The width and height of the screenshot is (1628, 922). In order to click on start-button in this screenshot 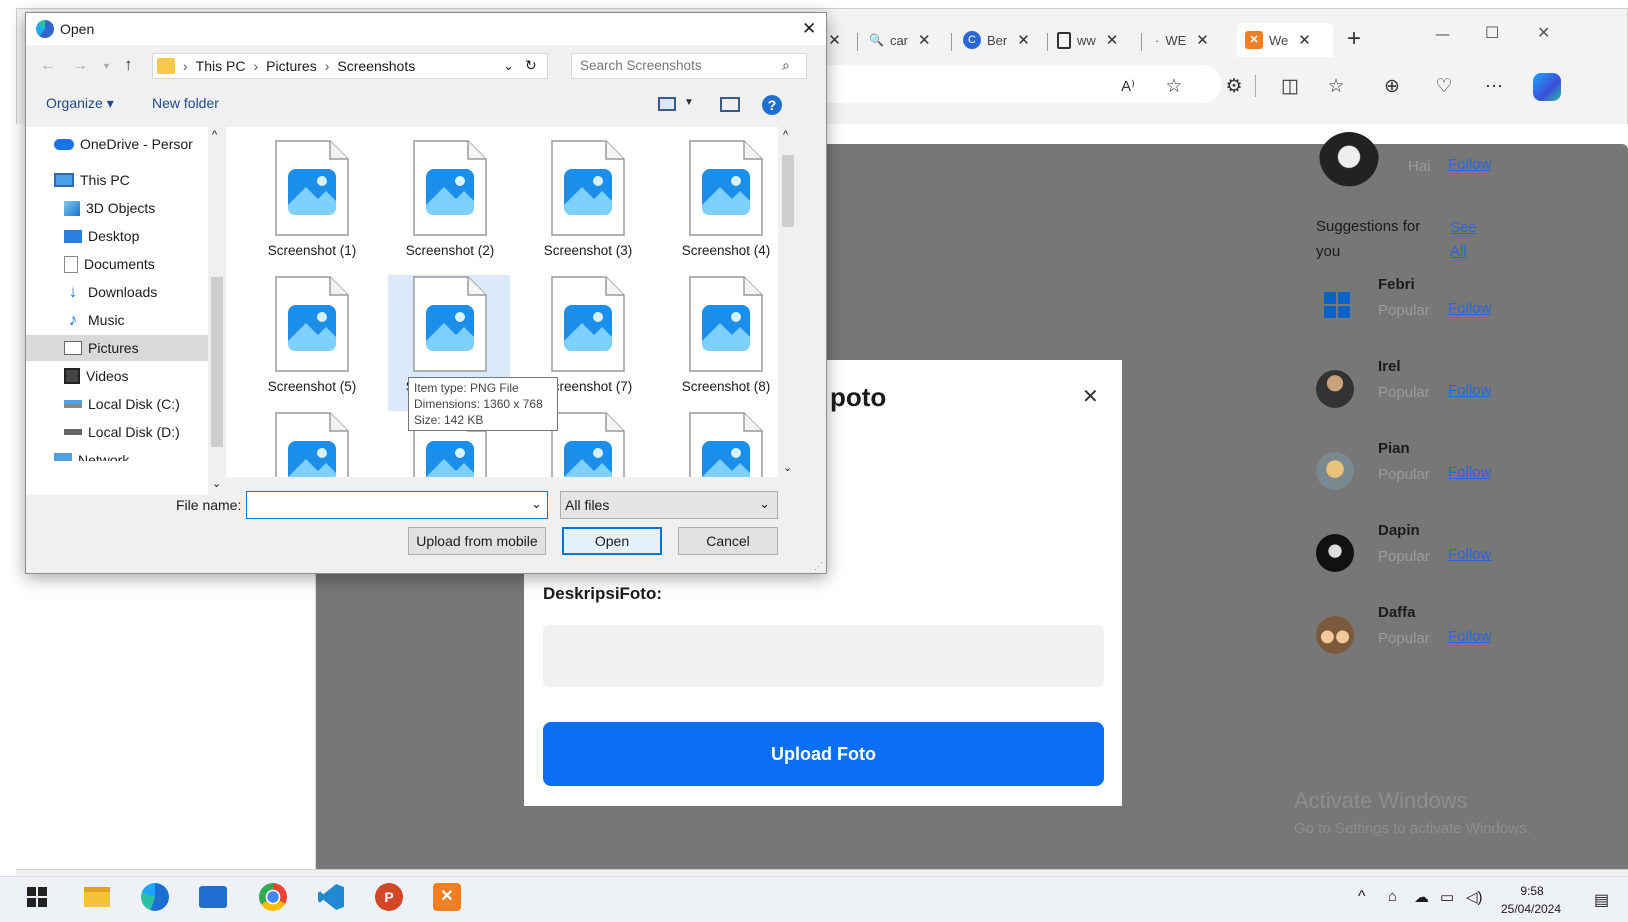, I will do `click(37, 897)`.